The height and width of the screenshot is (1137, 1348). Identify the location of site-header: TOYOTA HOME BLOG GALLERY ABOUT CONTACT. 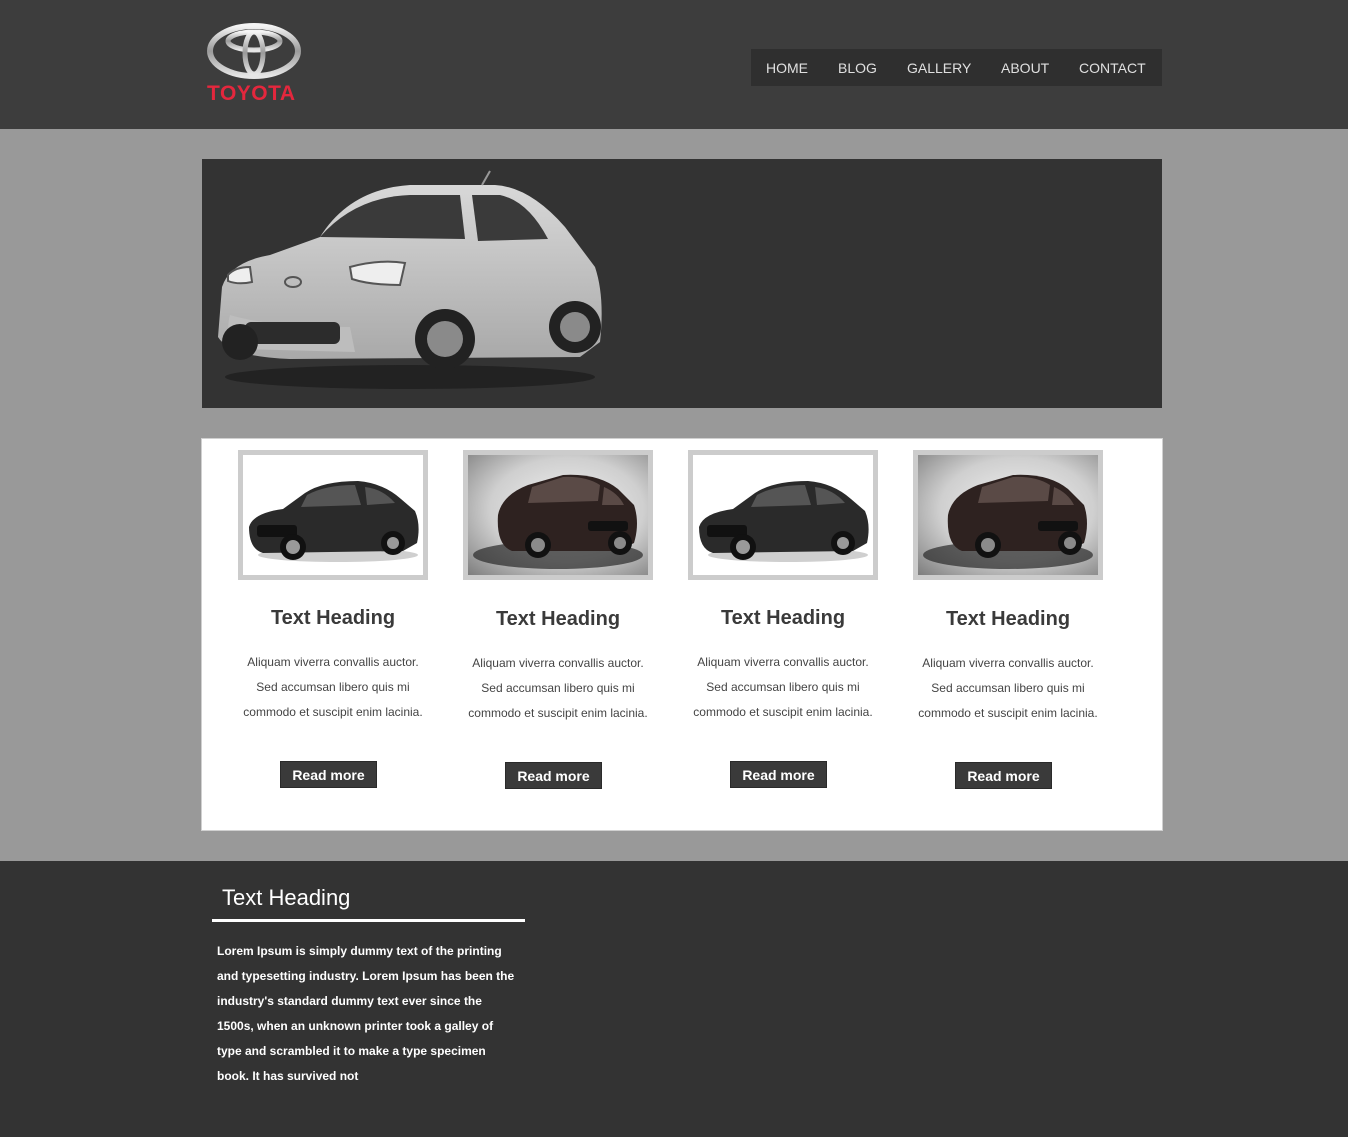
(674, 64).